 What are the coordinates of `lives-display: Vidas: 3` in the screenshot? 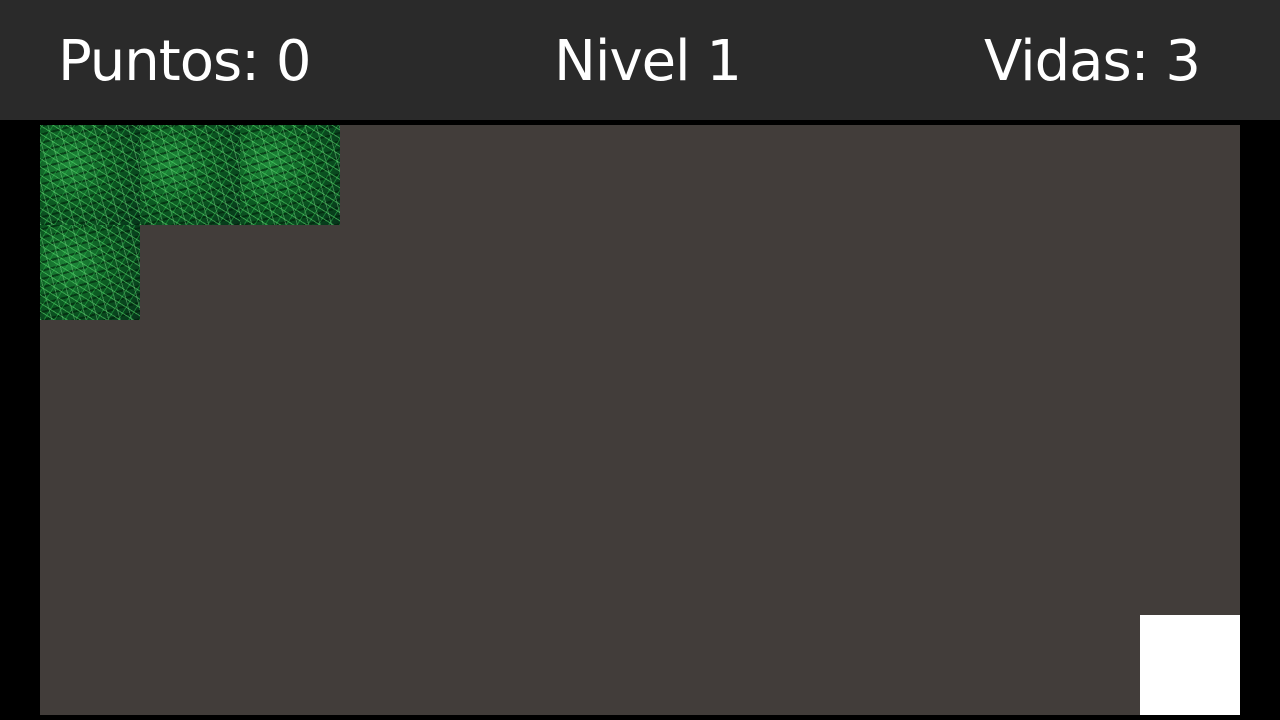 It's located at (1092, 62).